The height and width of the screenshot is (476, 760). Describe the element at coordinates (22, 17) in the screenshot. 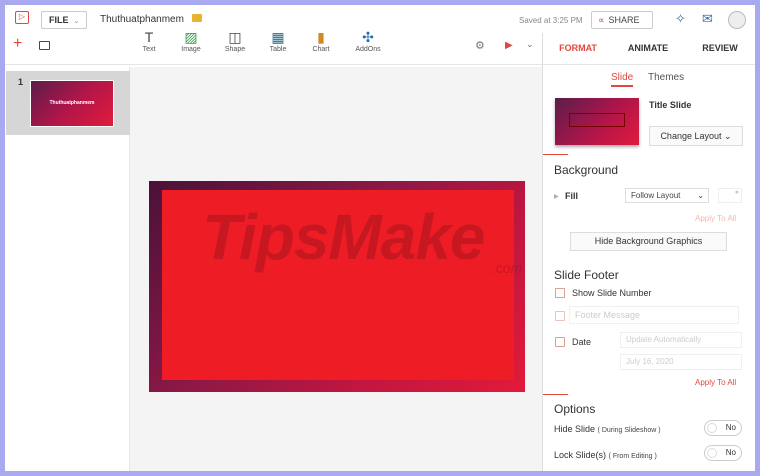

I see `show-logo-icon: ▷` at that location.